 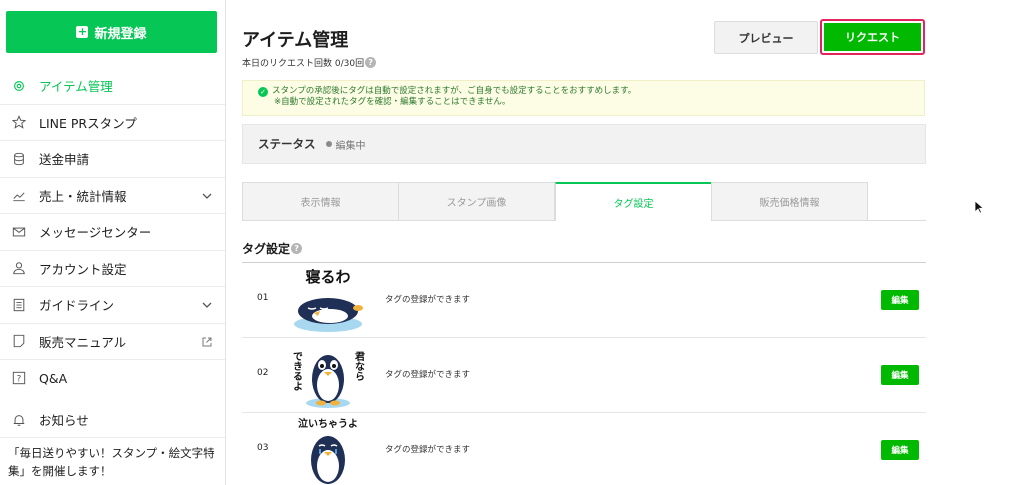 What do you see at coordinates (19, 195) in the screenshot?
I see `chart-icon` at bounding box center [19, 195].